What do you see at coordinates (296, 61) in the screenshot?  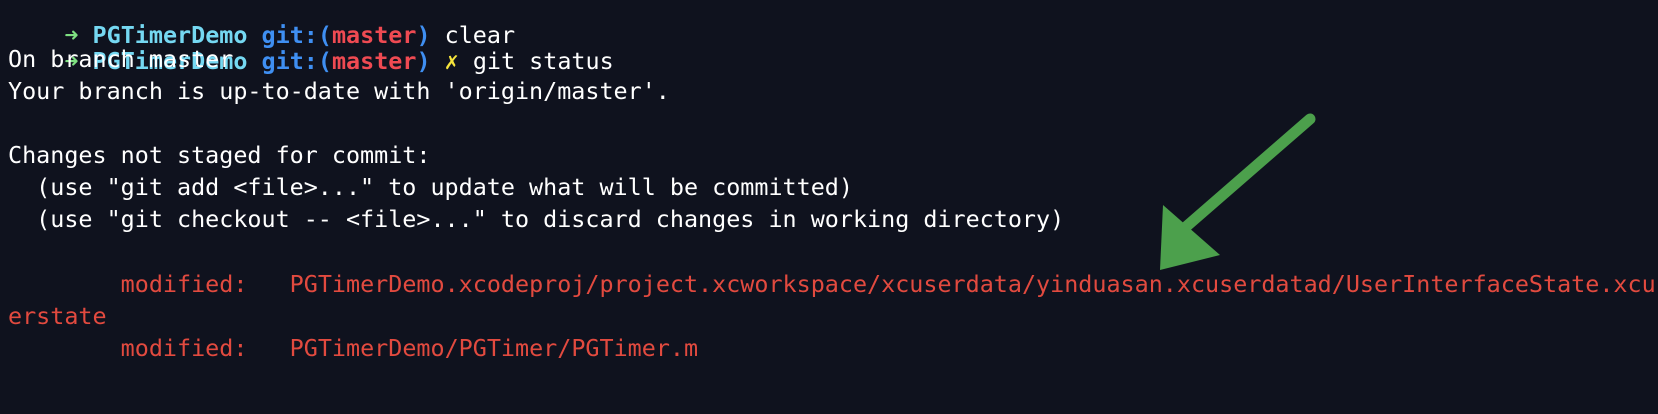 I see `prompt-git-label: git:(` at bounding box center [296, 61].